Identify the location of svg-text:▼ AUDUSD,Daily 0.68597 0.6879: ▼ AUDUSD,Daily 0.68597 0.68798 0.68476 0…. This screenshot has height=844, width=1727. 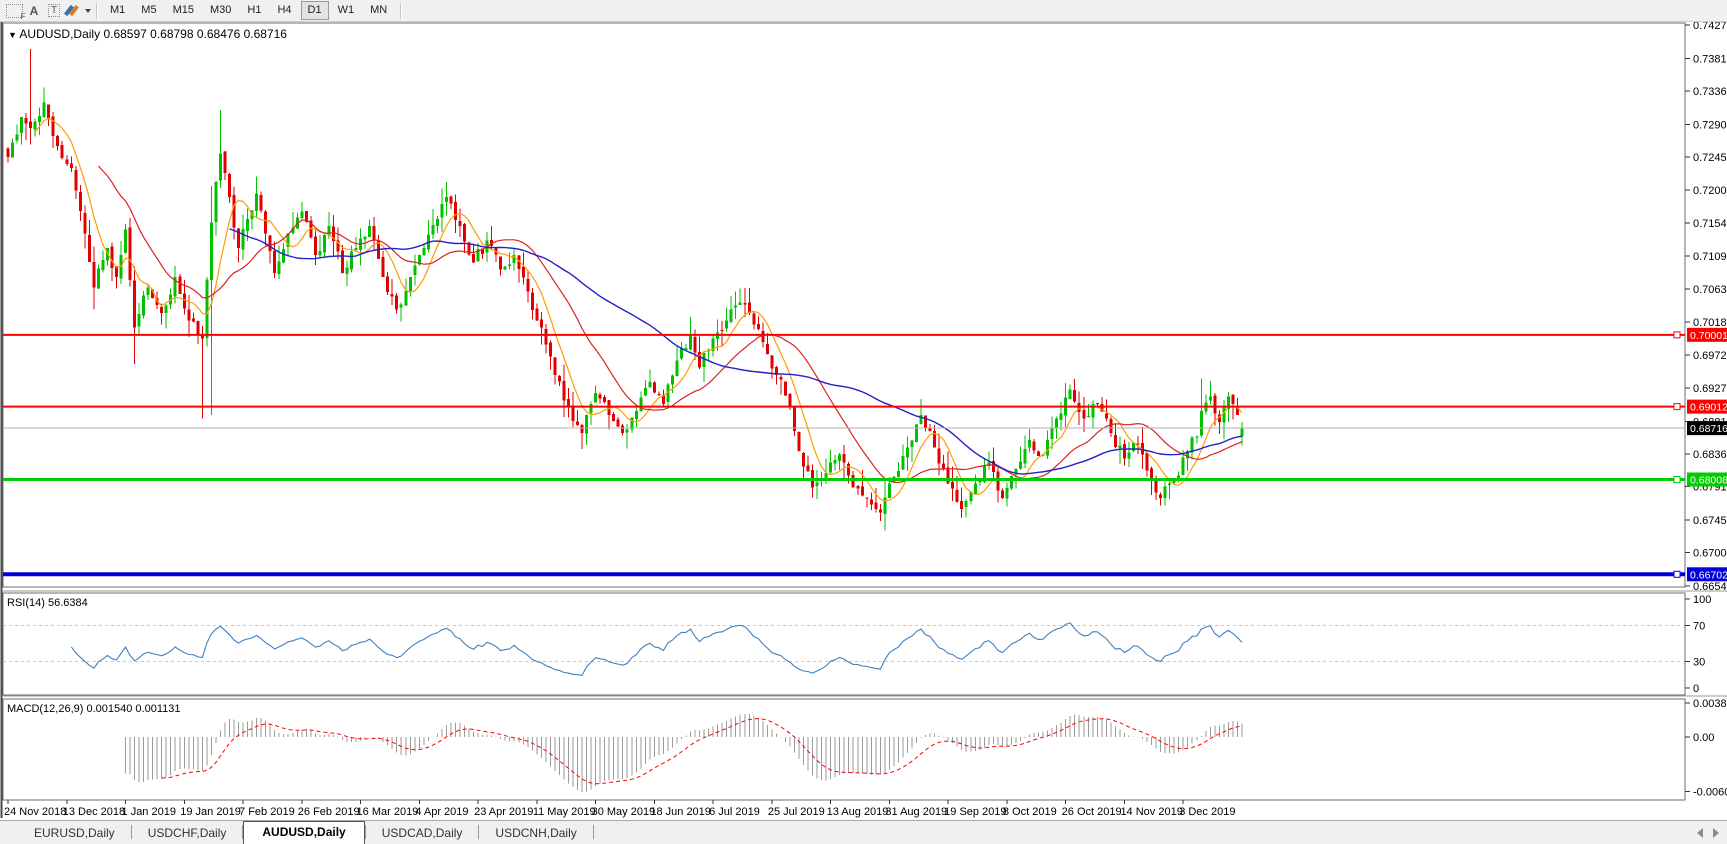
(147, 34).